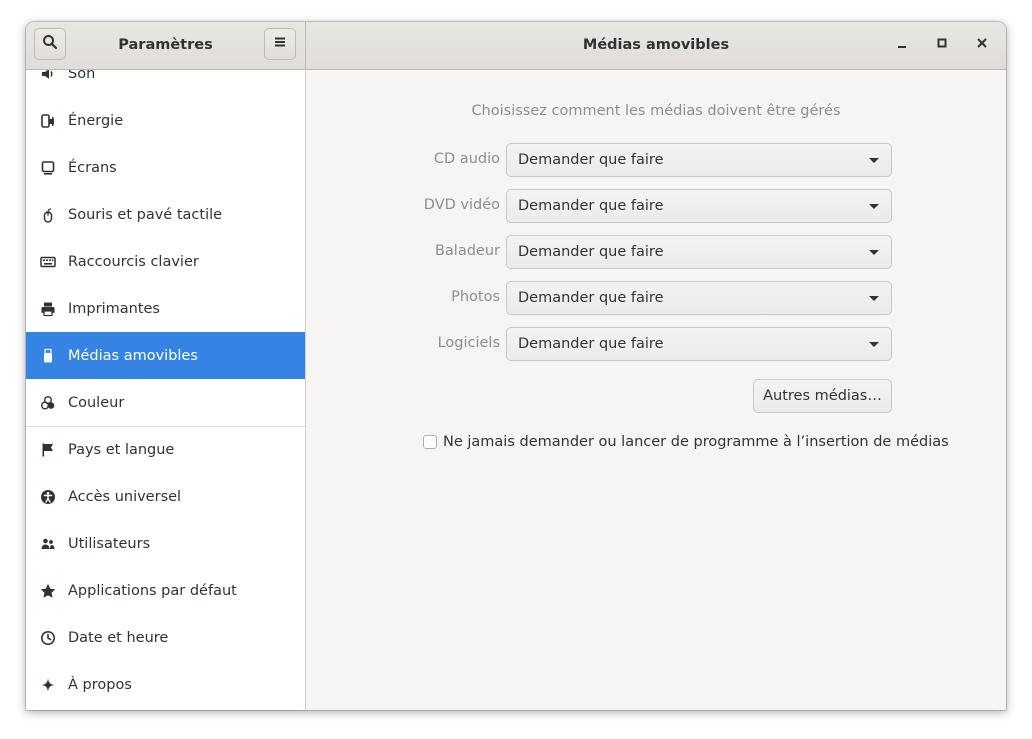  Describe the element at coordinates (100, 684) in the screenshot. I see `sidebar-item-label: À propos` at that location.